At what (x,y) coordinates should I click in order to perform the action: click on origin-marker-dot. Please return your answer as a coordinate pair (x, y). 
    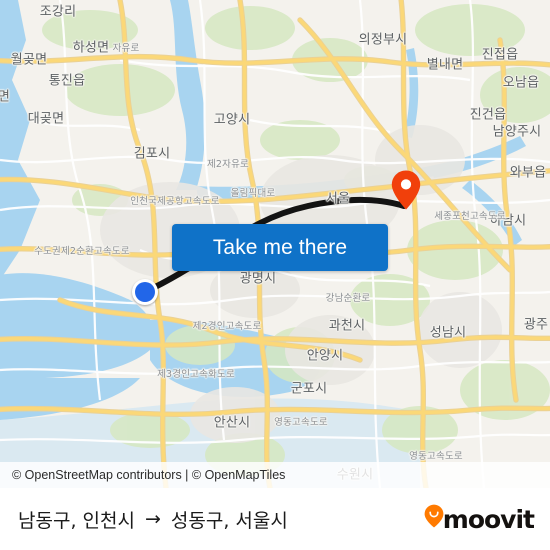
    Looking at the image, I should click on (145, 292).